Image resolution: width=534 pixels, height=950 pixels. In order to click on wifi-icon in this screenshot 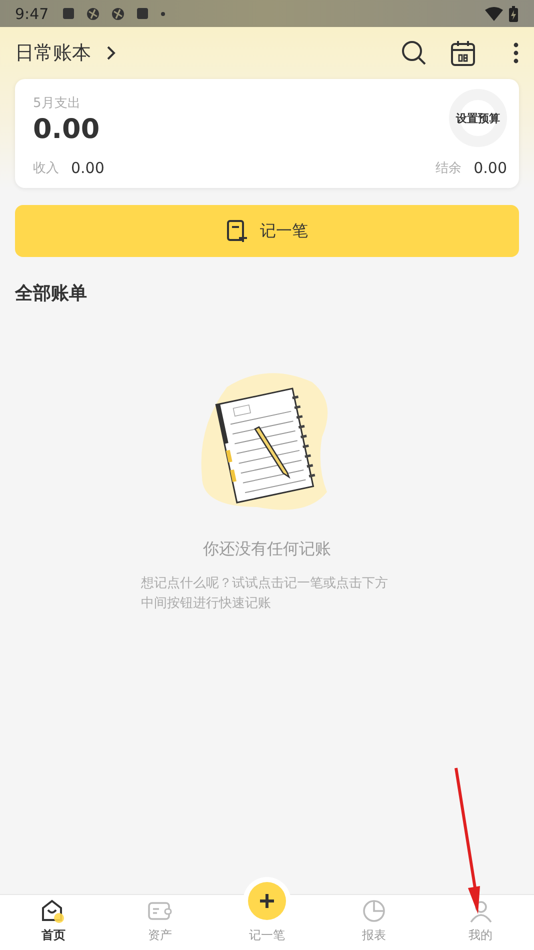, I will do `click(494, 13)`.